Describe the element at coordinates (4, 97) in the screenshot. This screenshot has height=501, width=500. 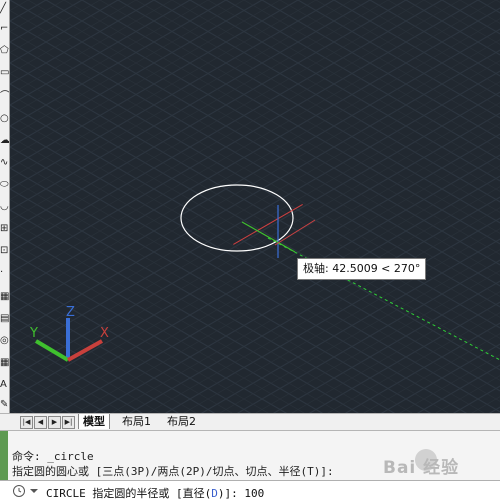
I see `arc-icon: ⌒` at that location.